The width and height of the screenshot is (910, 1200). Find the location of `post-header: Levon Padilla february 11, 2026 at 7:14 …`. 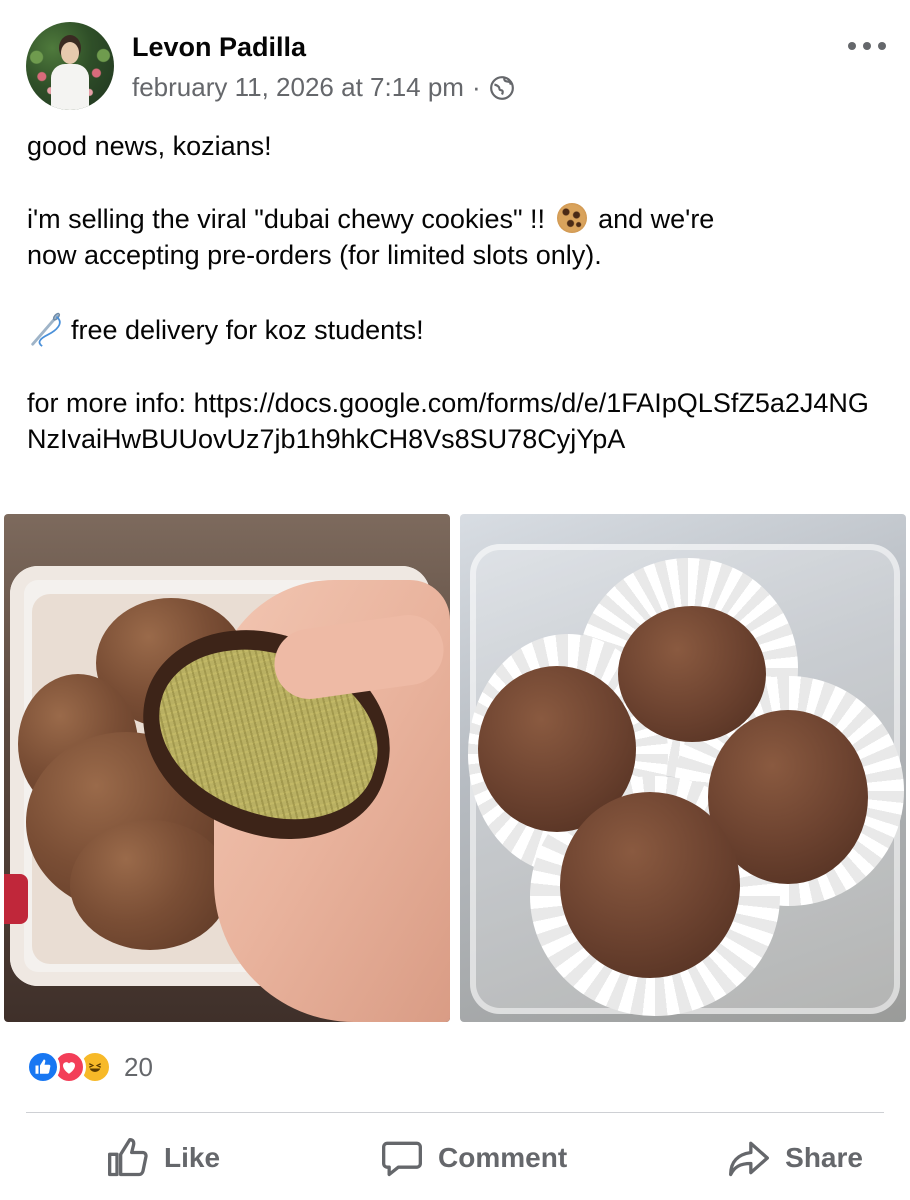

post-header: Levon Padilla february 11, 2026 at 7:14 … is located at coordinates (456, 67).